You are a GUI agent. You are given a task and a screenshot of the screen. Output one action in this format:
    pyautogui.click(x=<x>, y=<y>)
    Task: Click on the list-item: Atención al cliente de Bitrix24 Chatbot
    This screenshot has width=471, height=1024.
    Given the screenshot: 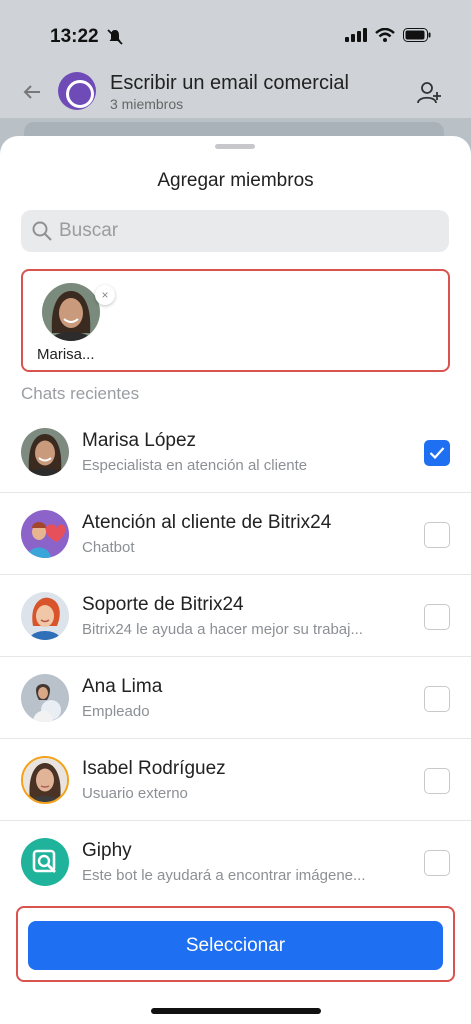 What is the action you would take?
    pyautogui.click(x=235, y=534)
    